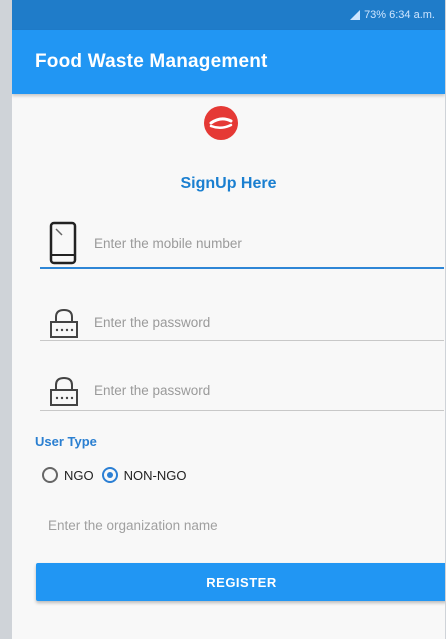 Image resolution: width=446 pixels, height=639 pixels. I want to click on food-logo-icon, so click(221, 123).